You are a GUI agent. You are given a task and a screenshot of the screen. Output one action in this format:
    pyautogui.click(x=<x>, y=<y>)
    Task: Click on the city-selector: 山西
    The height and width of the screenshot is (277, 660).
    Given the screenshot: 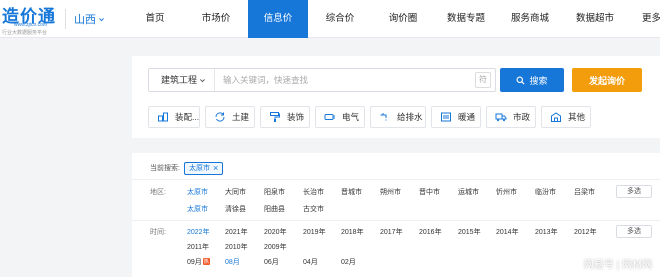 What is the action you would take?
    pyautogui.click(x=89, y=19)
    